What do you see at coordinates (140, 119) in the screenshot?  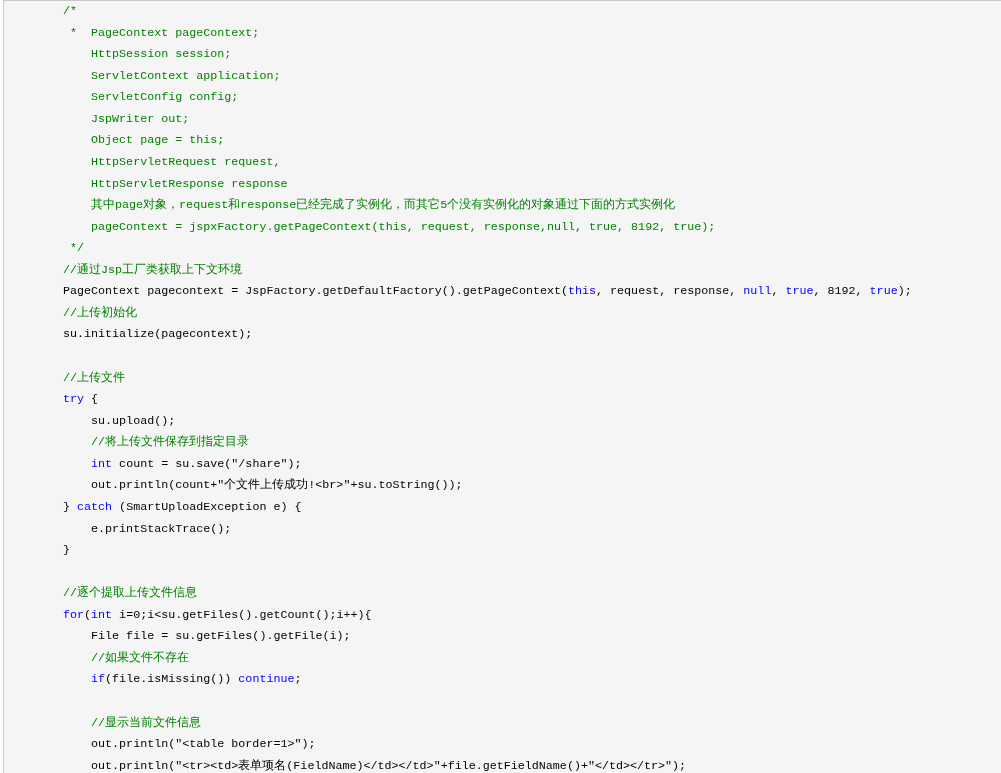 I see `code-comment: JspWriter out;` at bounding box center [140, 119].